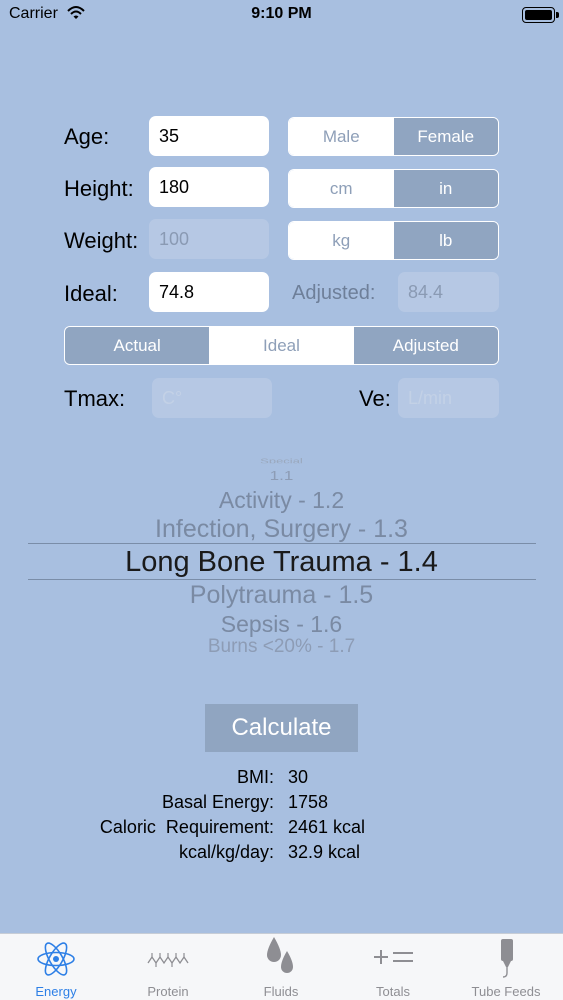 The image size is (563, 1000). Describe the element at coordinates (209, 136) in the screenshot. I see `age-input: 35` at that location.